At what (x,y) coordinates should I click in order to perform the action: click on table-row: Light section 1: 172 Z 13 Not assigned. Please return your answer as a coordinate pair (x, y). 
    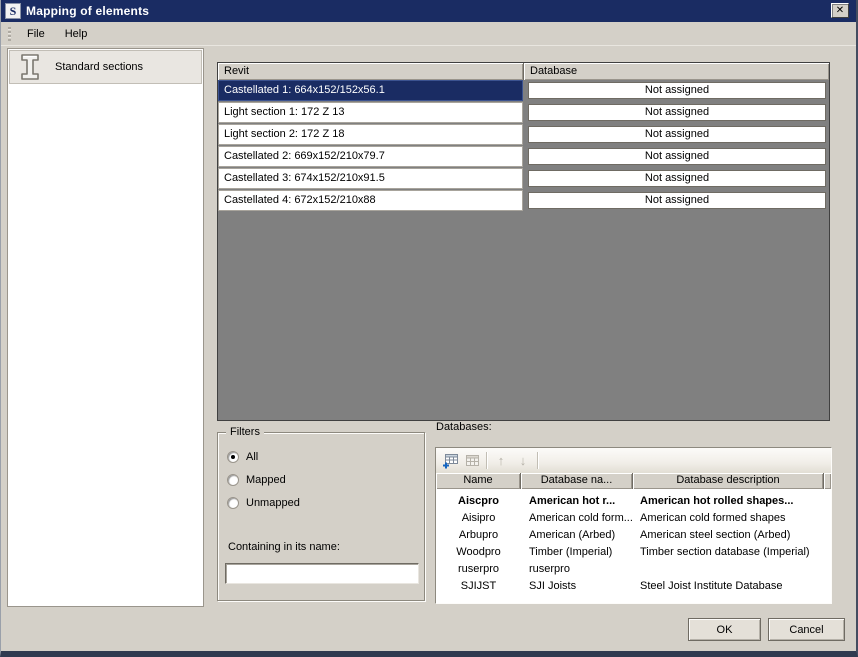
    Looking at the image, I should click on (523, 112).